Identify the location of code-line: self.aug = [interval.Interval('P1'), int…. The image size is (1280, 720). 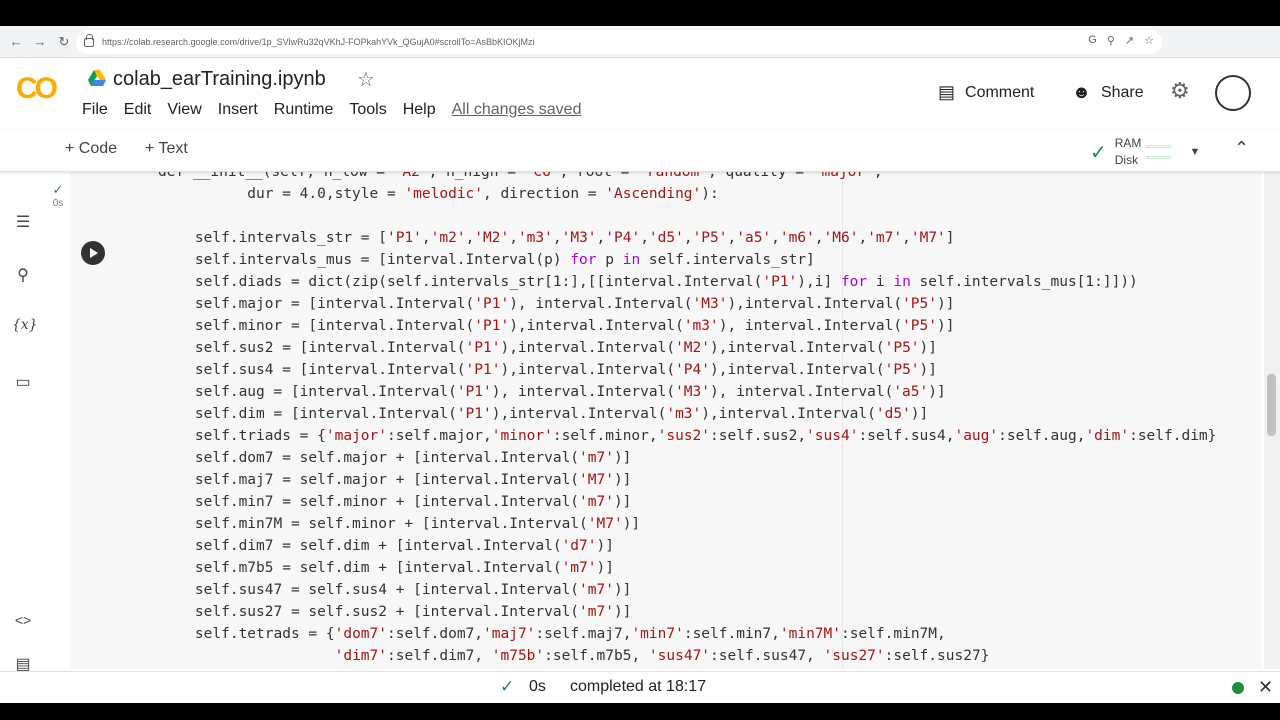
(553, 392).